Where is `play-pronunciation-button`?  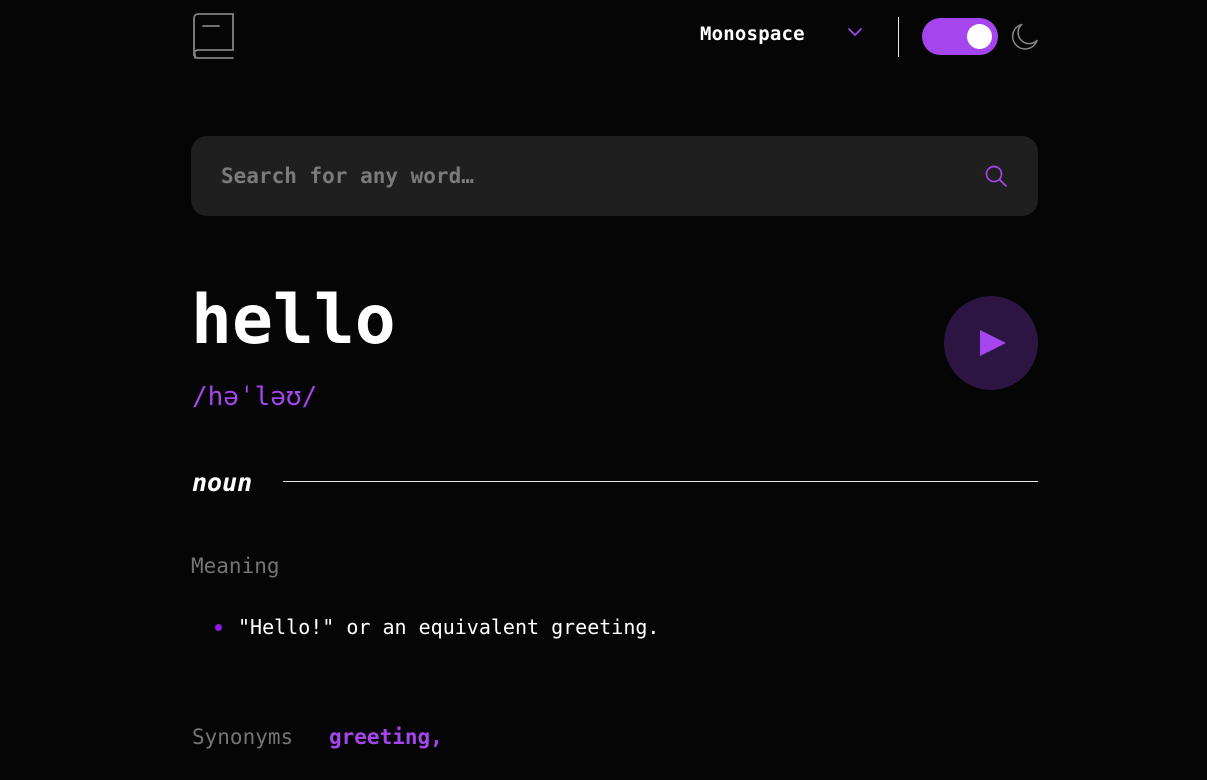
play-pronunciation-button is located at coordinates (991, 343).